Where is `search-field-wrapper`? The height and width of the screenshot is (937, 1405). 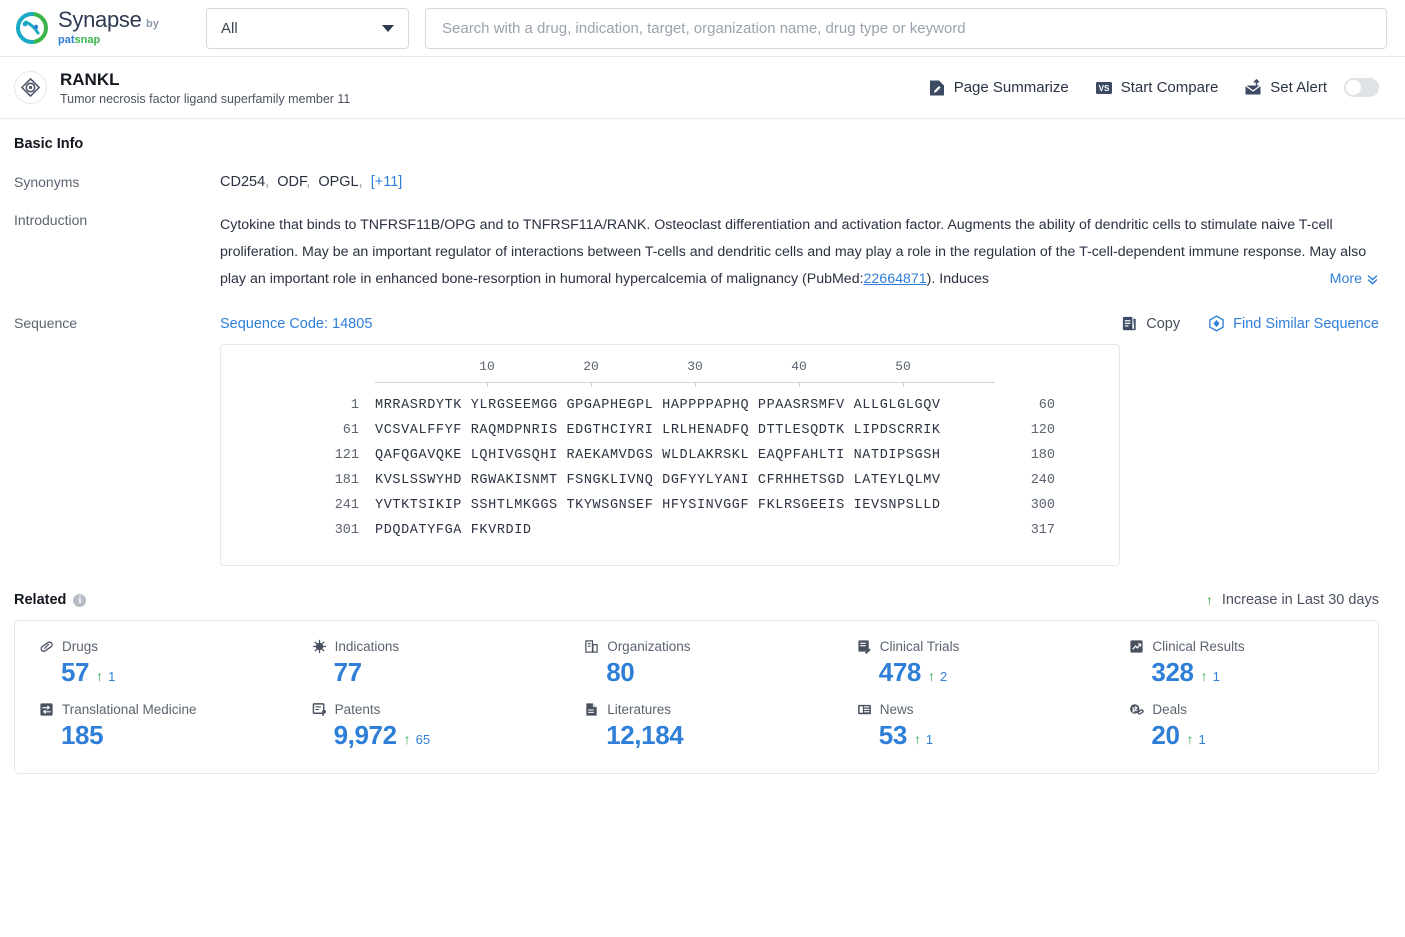 search-field-wrapper is located at coordinates (906, 28).